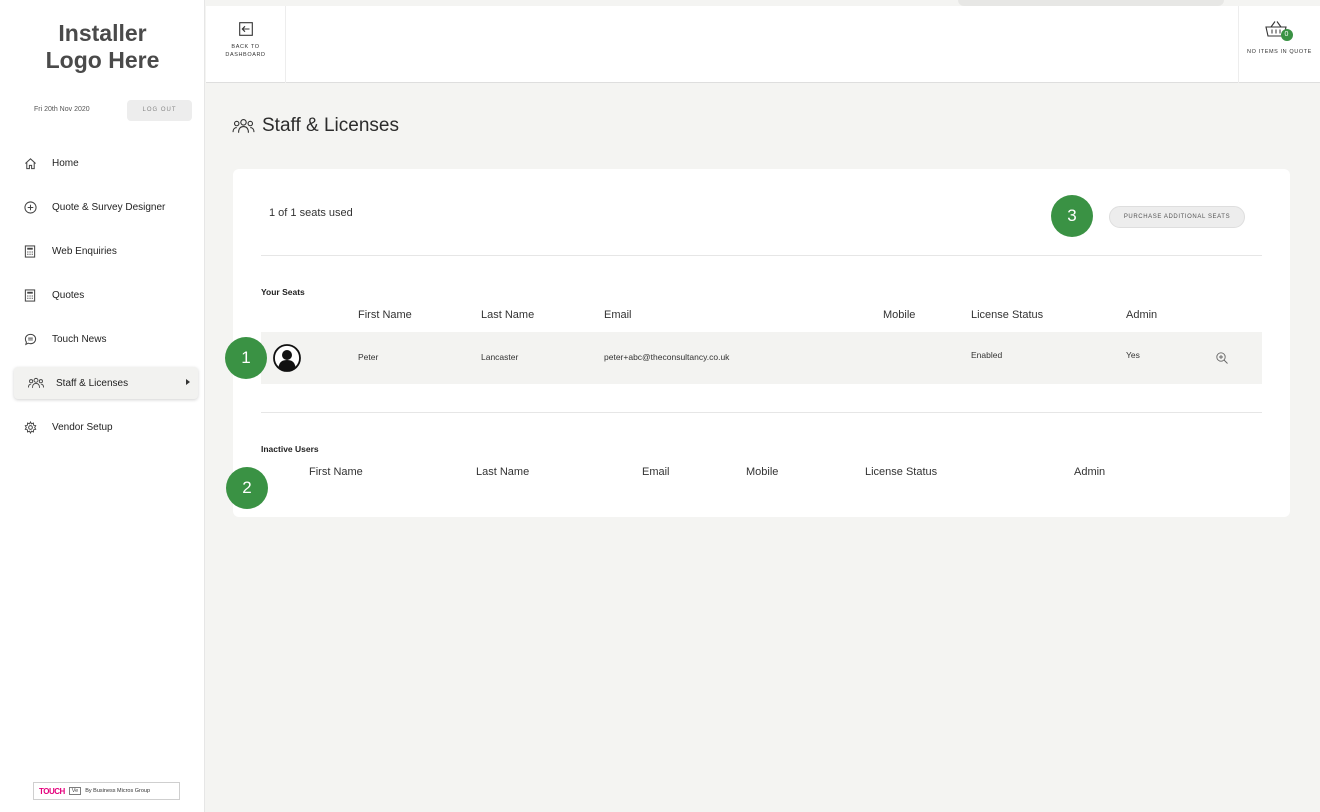  I want to click on sidebar-item-web-enquiries: Web Enquiries, so click(106, 251).